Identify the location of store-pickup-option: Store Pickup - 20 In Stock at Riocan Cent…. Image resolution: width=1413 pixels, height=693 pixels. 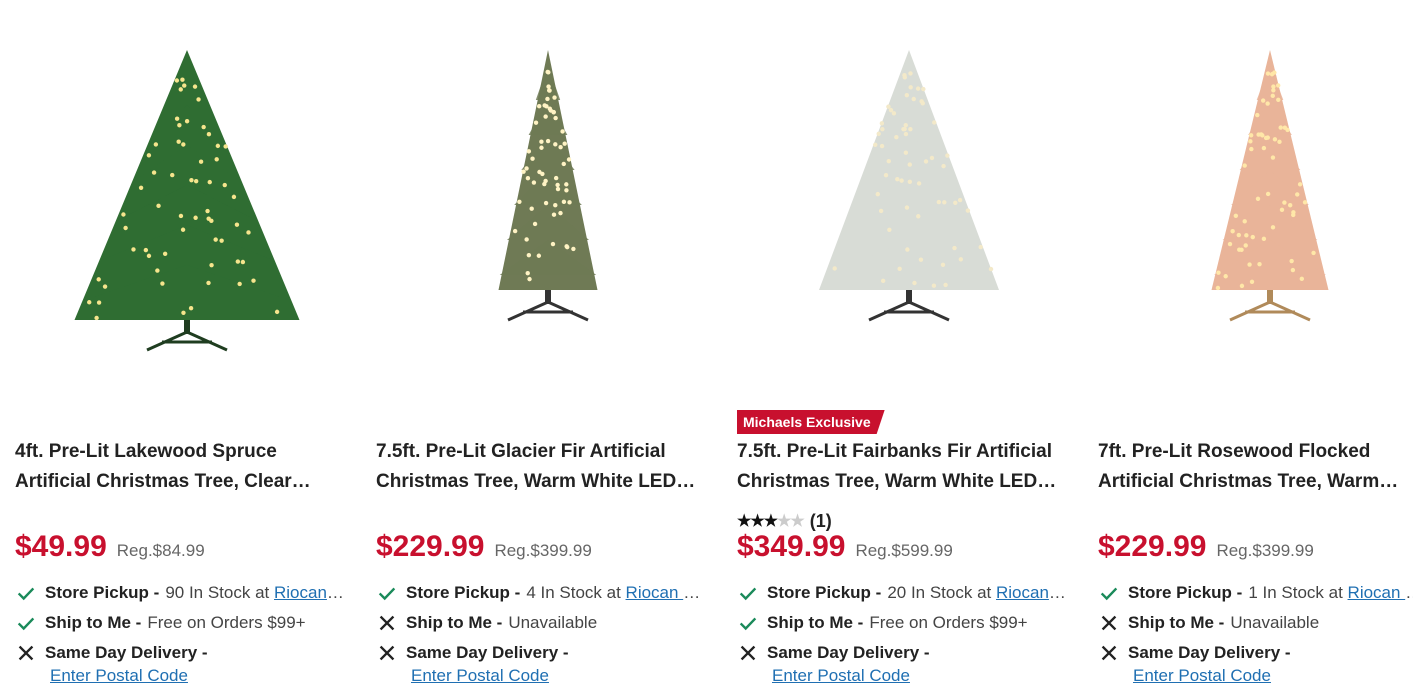
(902, 593).